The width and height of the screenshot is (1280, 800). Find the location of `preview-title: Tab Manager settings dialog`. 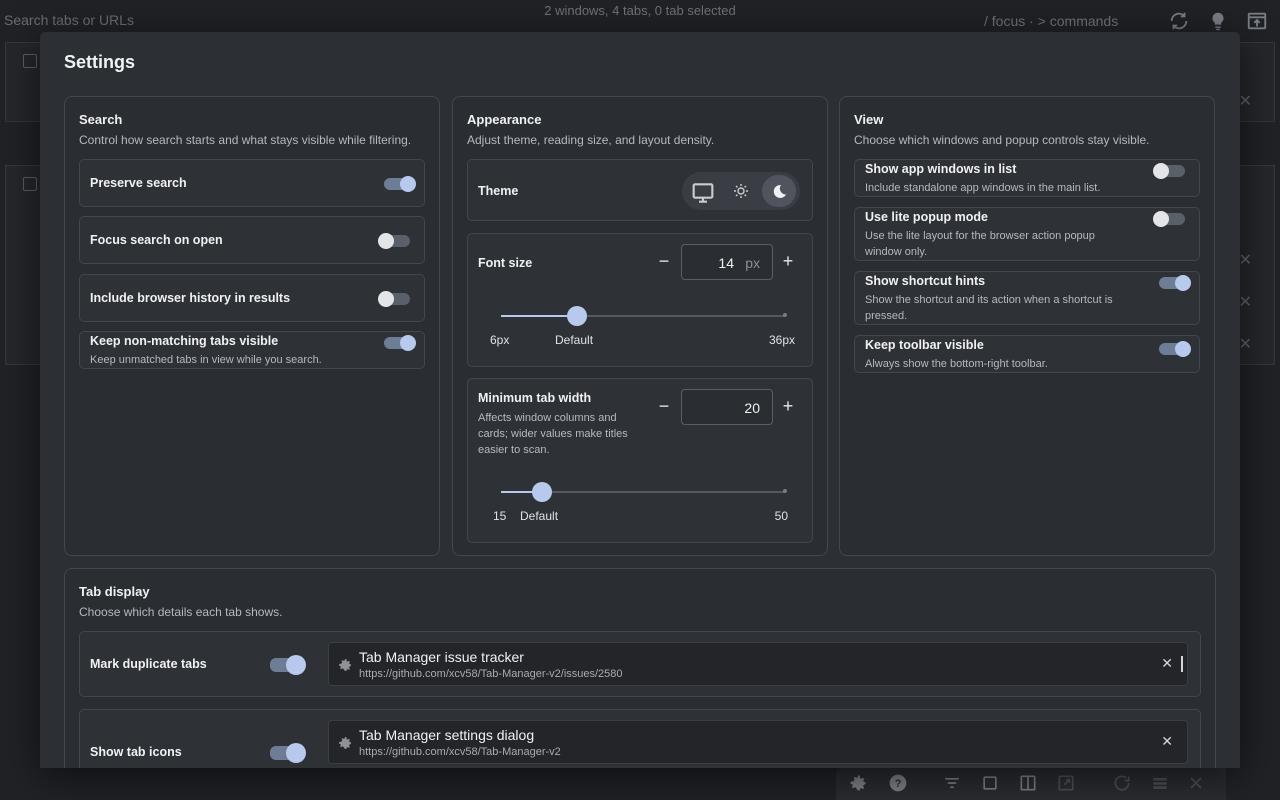

preview-title: Tab Manager settings dialog is located at coordinates (447, 735).